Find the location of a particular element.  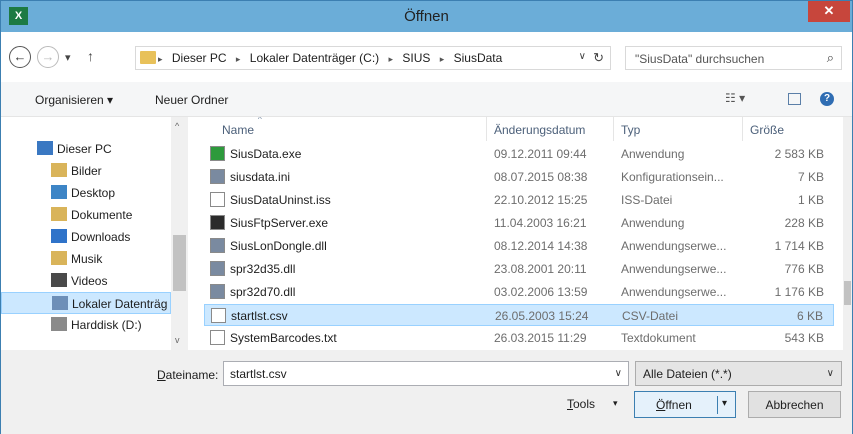

window-title: Öffnen is located at coordinates (426, 16).